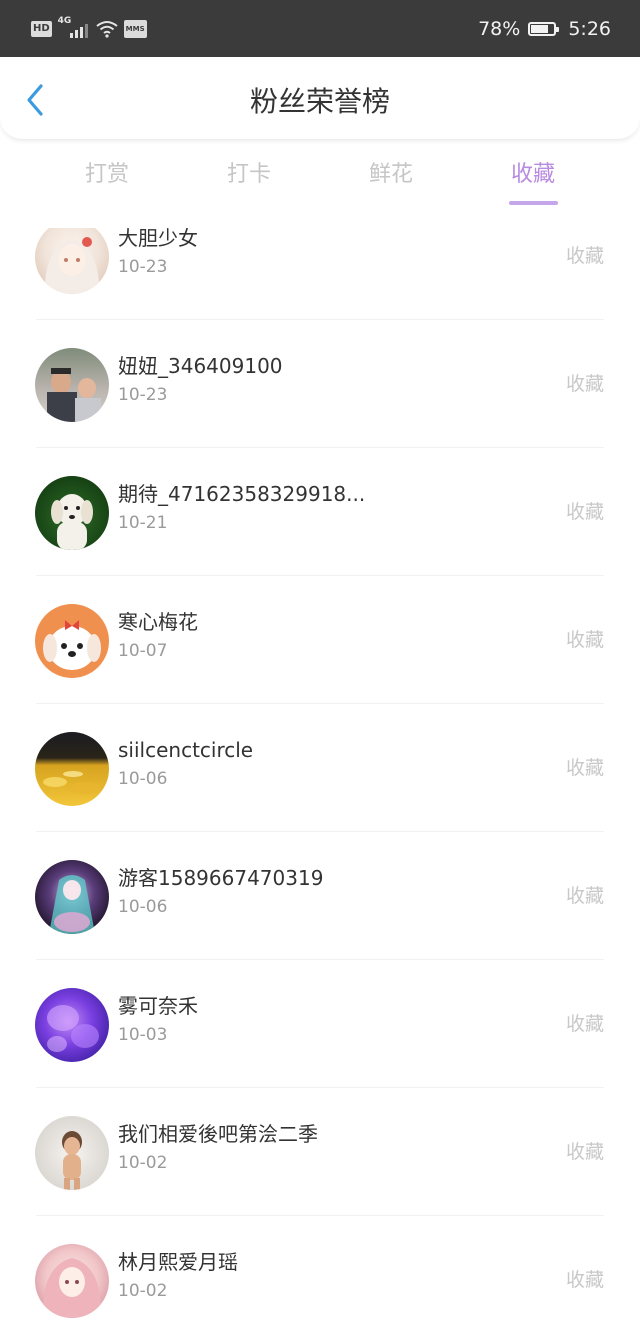 This screenshot has width=640, height=1330. What do you see at coordinates (143, 1035) in the screenshot?
I see `item-date: 10-03` at bounding box center [143, 1035].